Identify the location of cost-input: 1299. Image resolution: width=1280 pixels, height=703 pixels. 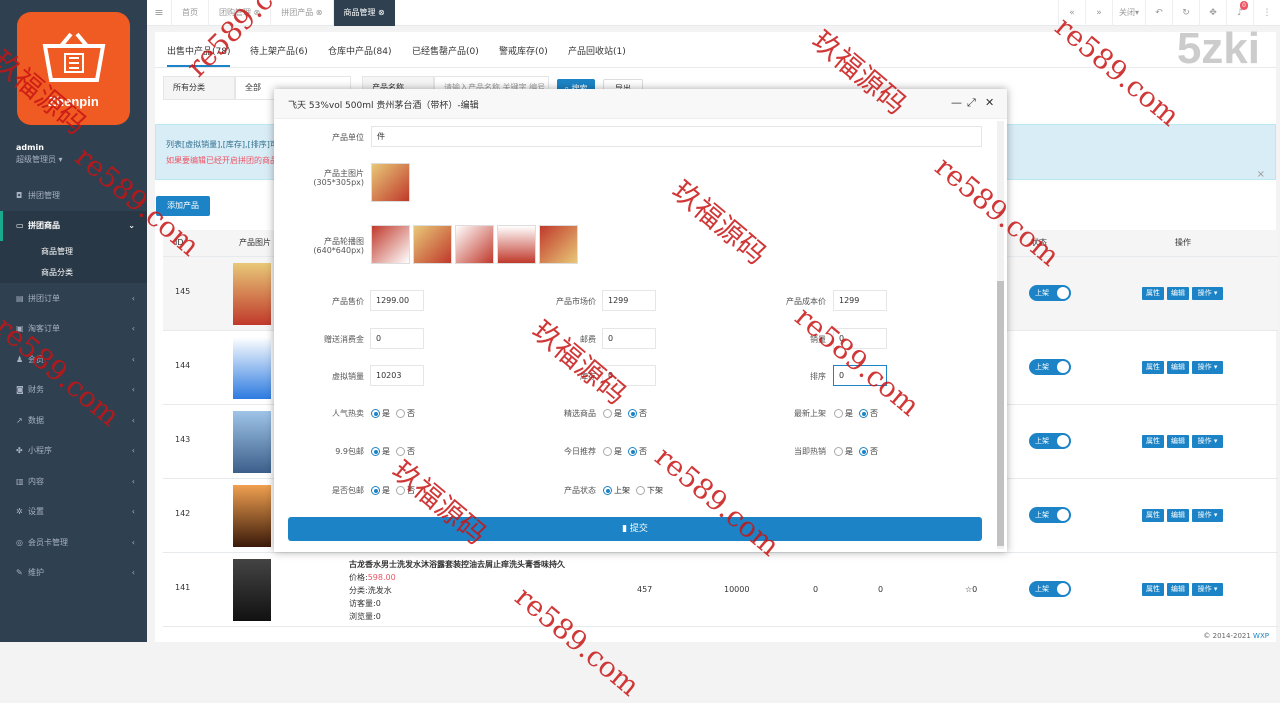
(860, 300).